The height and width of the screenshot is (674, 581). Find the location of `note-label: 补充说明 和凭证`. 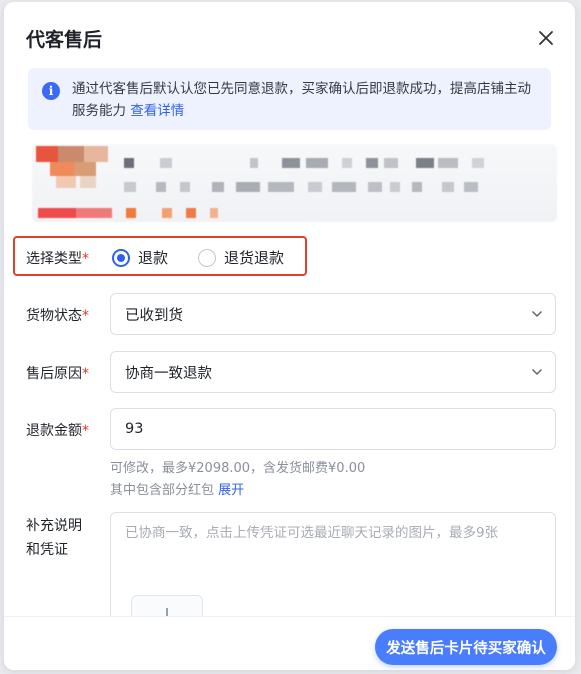

note-label: 补充说明 和凭证 is located at coordinates (54, 538).